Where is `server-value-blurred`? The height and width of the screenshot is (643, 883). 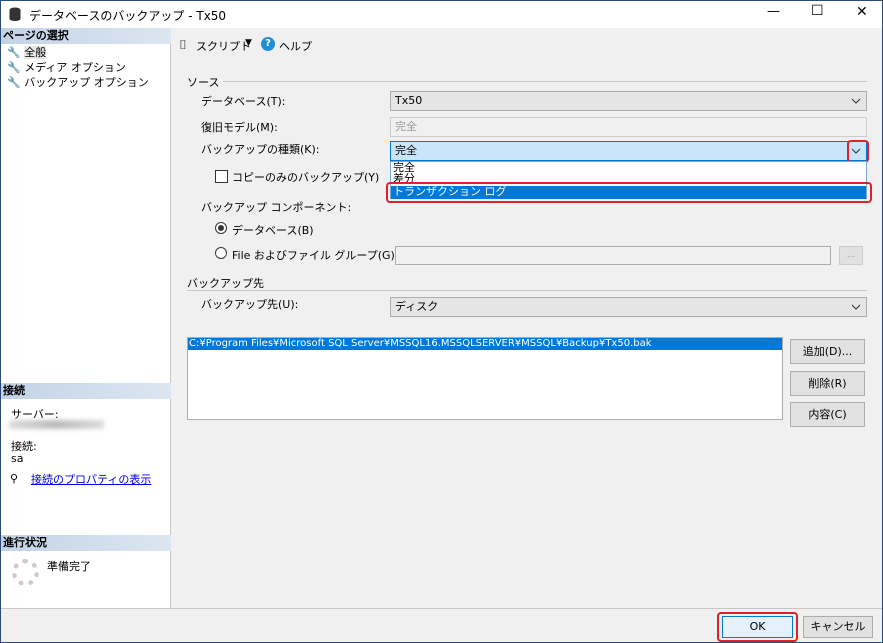
server-value-blurred is located at coordinates (56, 424).